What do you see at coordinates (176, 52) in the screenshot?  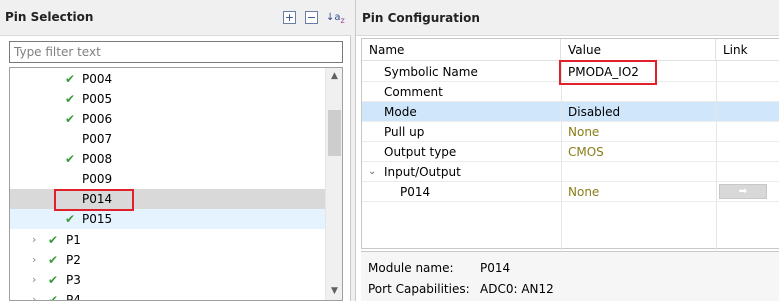 I see `filter-input` at bounding box center [176, 52].